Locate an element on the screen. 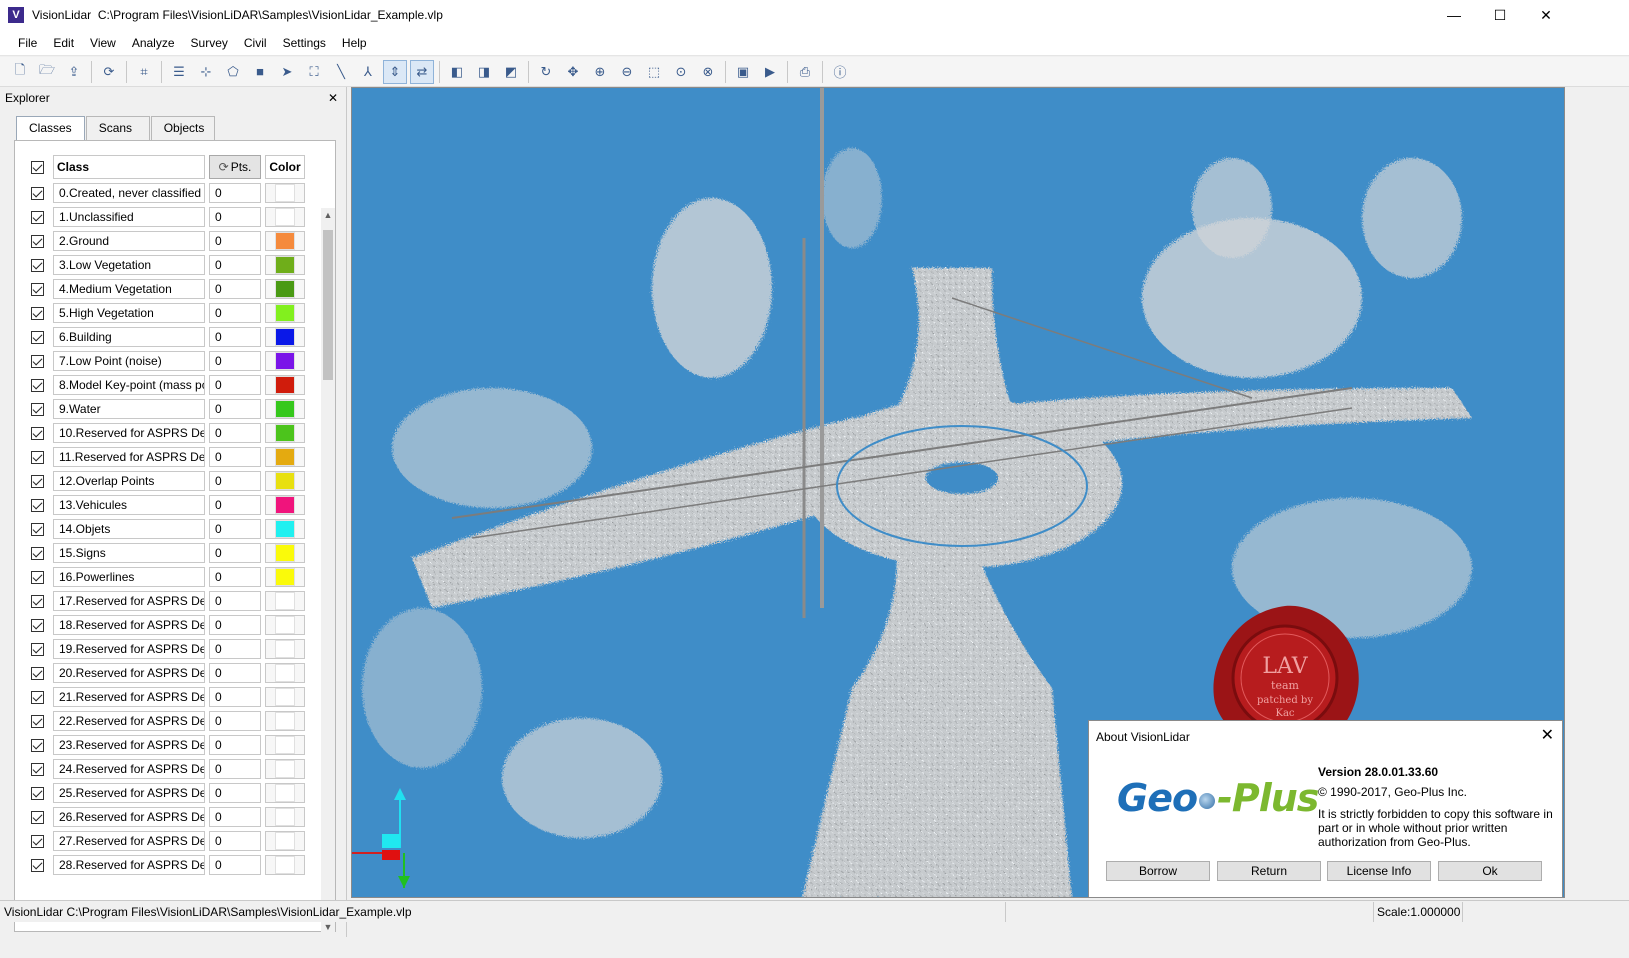 The image size is (1629, 958). borrow-button: Borrow is located at coordinates (1158, 871).